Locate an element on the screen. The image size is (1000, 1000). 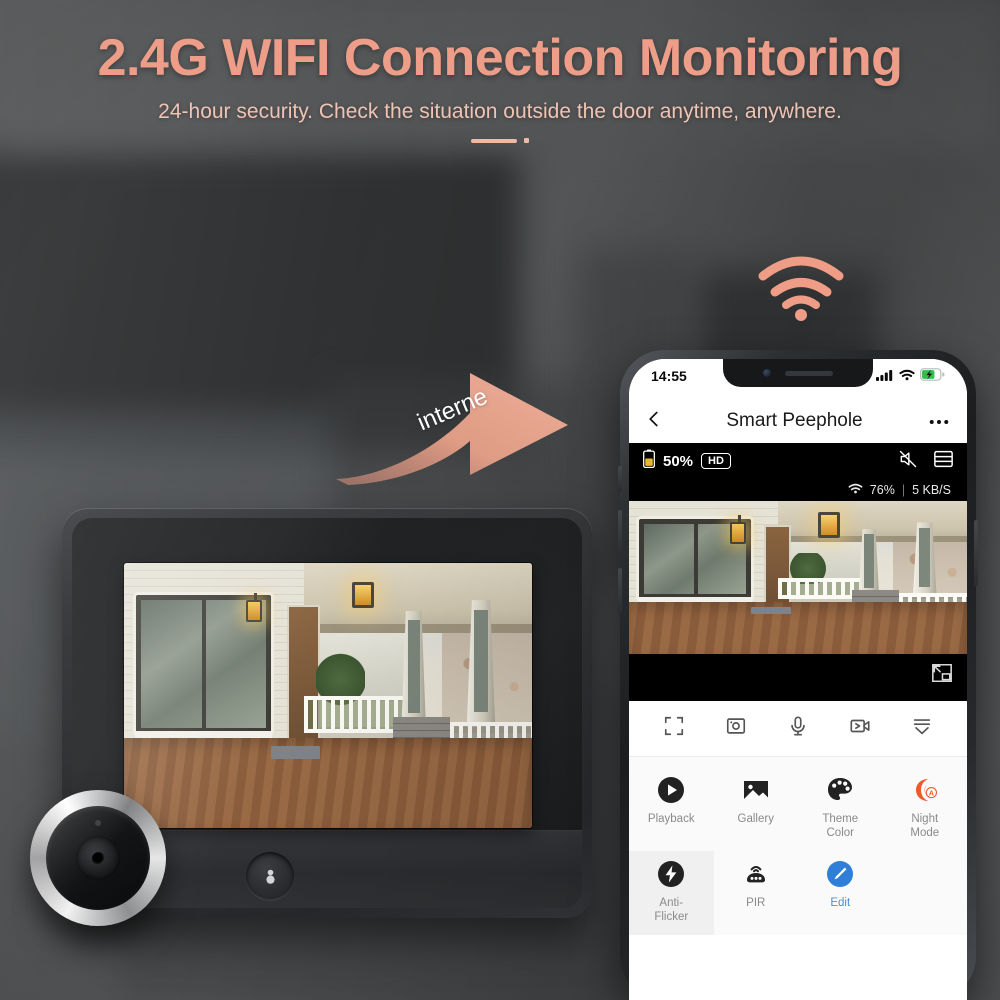
app-bar-title: Smart Peephole is located at coordinates (794, 420).